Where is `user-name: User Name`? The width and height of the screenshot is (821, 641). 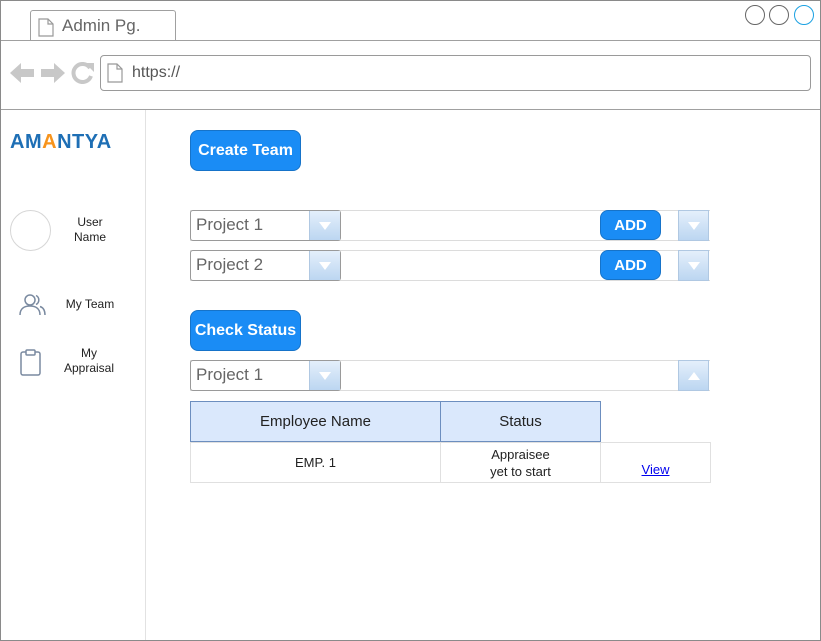
user-name: User Name is located at coordinates (90, 230).